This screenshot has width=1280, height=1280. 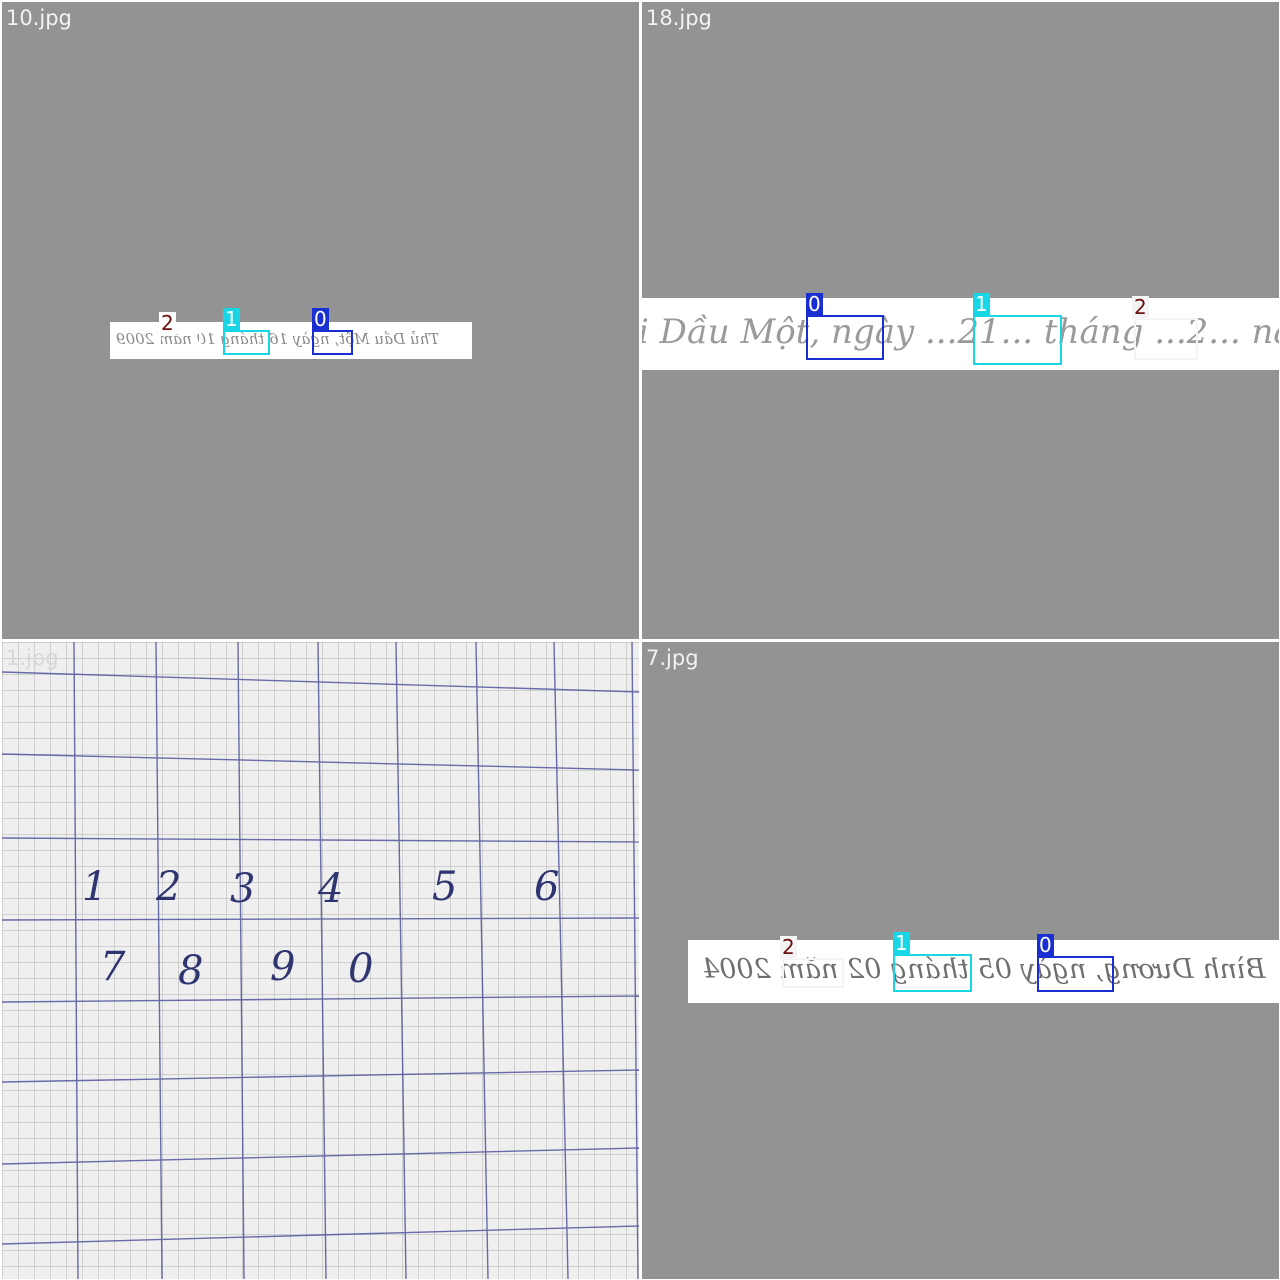 What do you see at coordinates (32, 658) in the screenshot?
I see `tile-filename: 1.jpg` at bounding box center [32, 658].